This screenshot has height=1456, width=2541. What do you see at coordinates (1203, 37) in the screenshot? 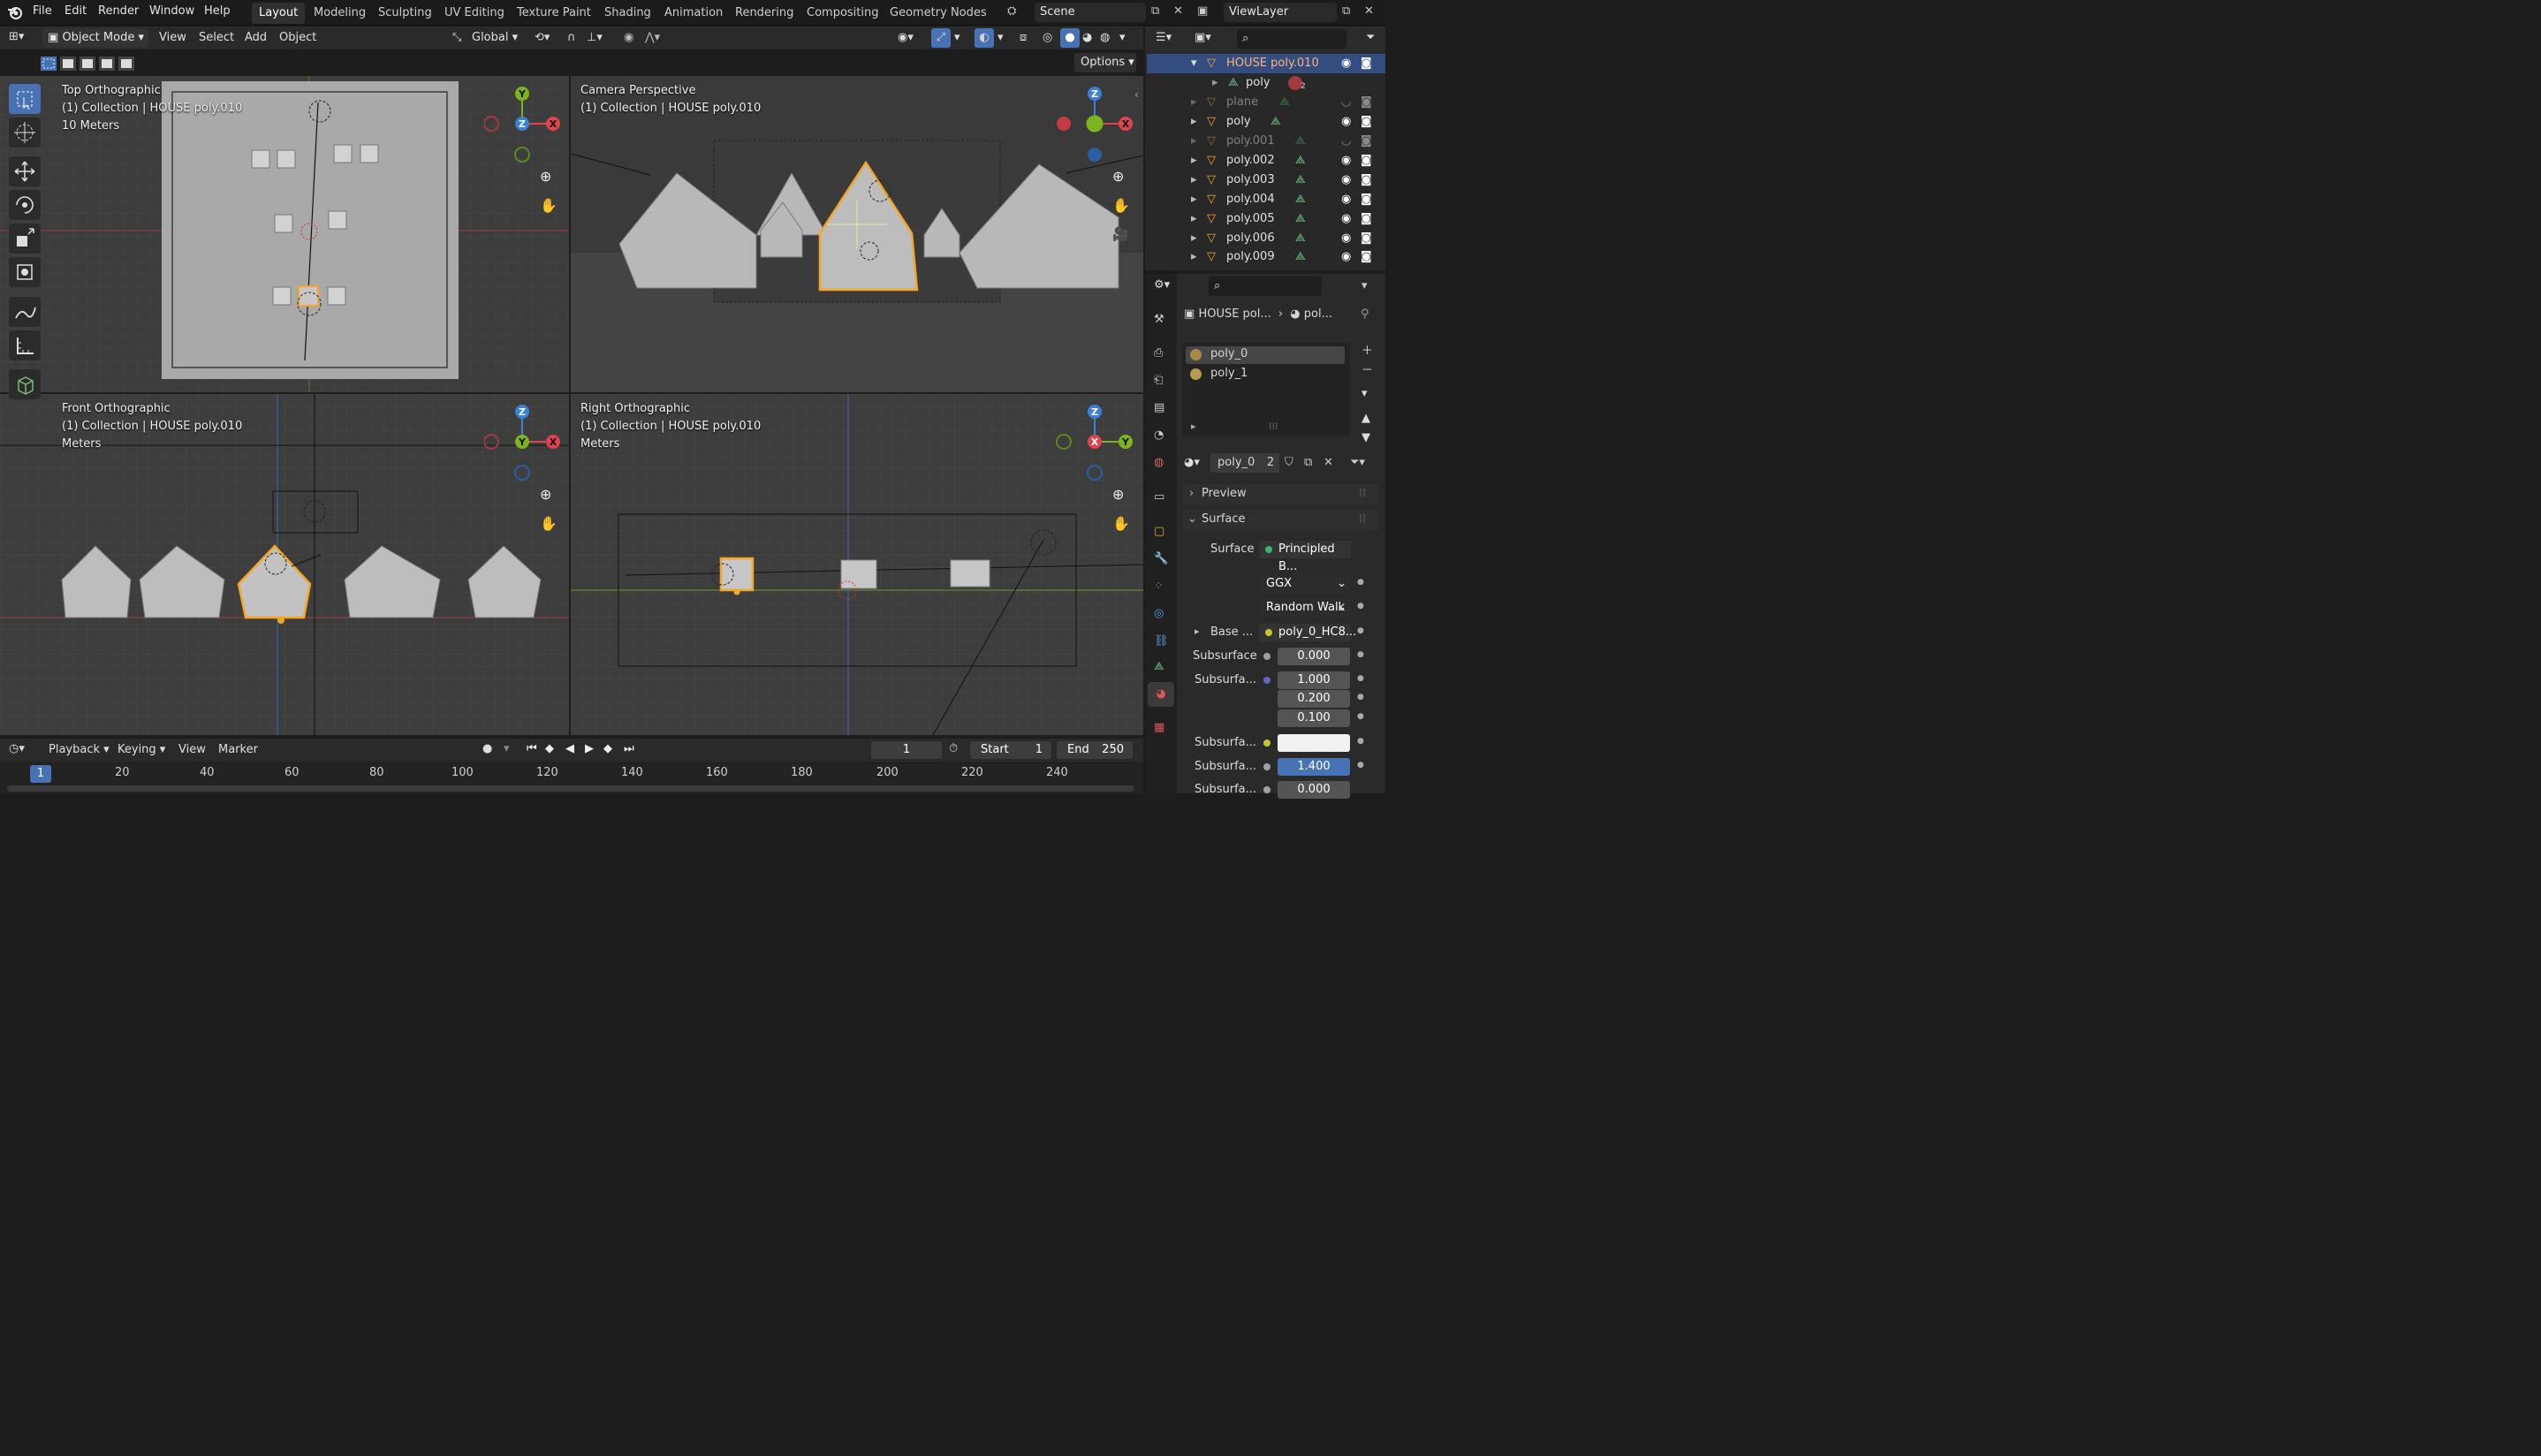
I see `display-mode-icon: ▣▾` at bounding box center [1203, 37].